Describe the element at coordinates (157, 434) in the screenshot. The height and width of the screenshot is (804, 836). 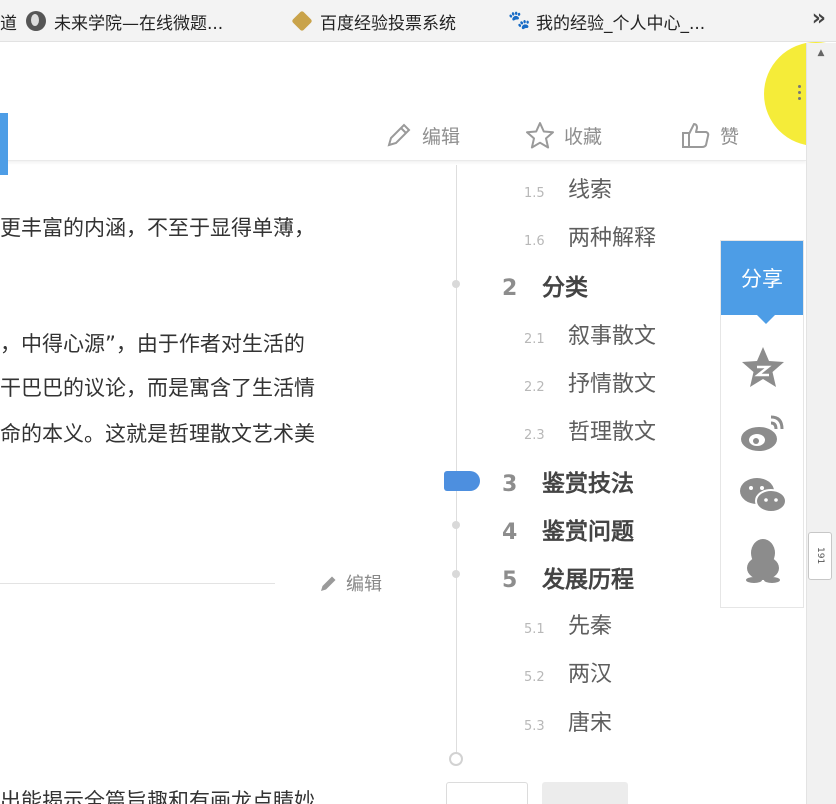
I see `article-line: 命的本义。这就是哲理散文艺术美` at that location.